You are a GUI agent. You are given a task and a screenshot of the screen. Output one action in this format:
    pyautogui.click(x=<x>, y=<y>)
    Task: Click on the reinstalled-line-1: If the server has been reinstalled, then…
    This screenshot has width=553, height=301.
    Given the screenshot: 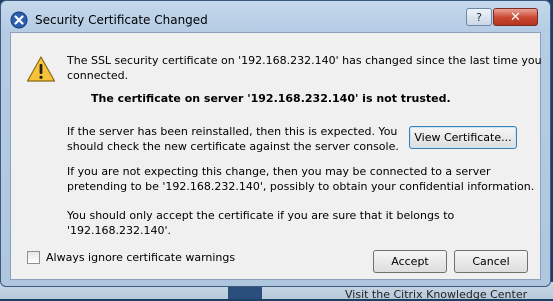 What is the action you would take?
    pyautogui.click(x=232, y=131)
    